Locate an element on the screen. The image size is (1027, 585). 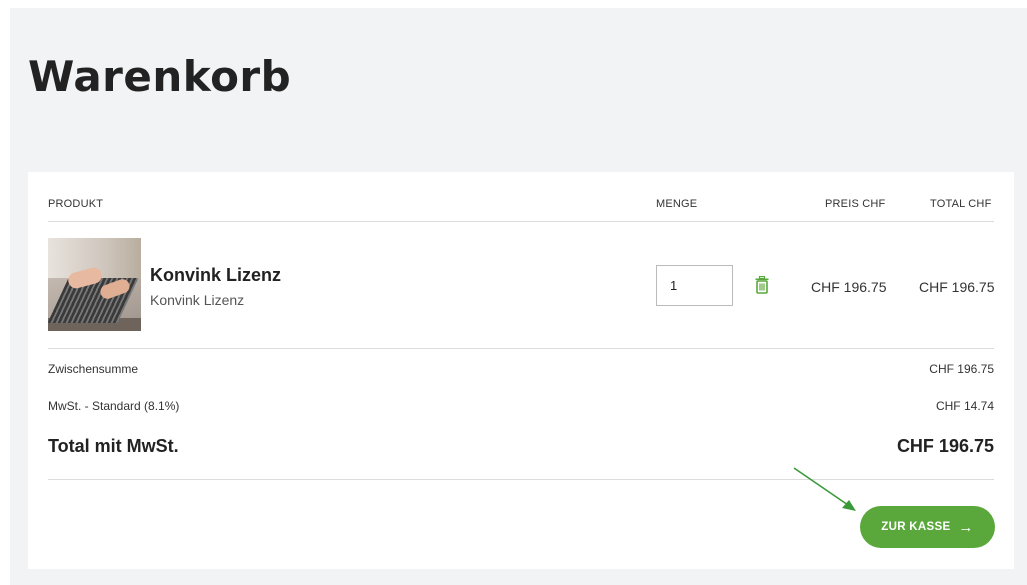
product-name: Konvink Lizenz is located at coordinates (215, 275).